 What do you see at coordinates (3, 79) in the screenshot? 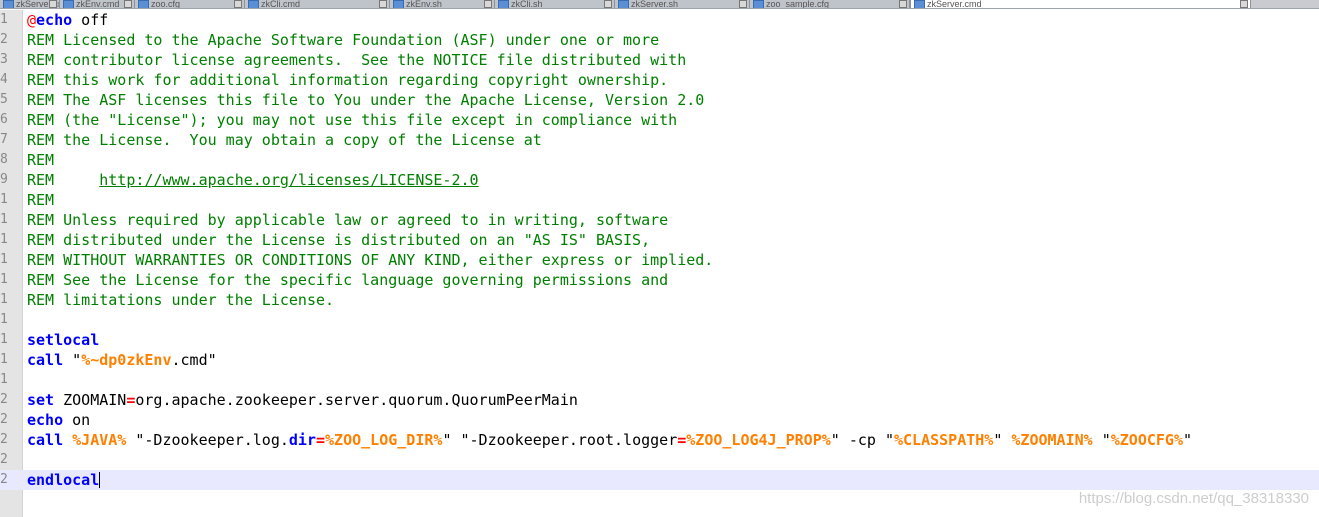
I see `line-number: 4` at bounding box center [3, 79].